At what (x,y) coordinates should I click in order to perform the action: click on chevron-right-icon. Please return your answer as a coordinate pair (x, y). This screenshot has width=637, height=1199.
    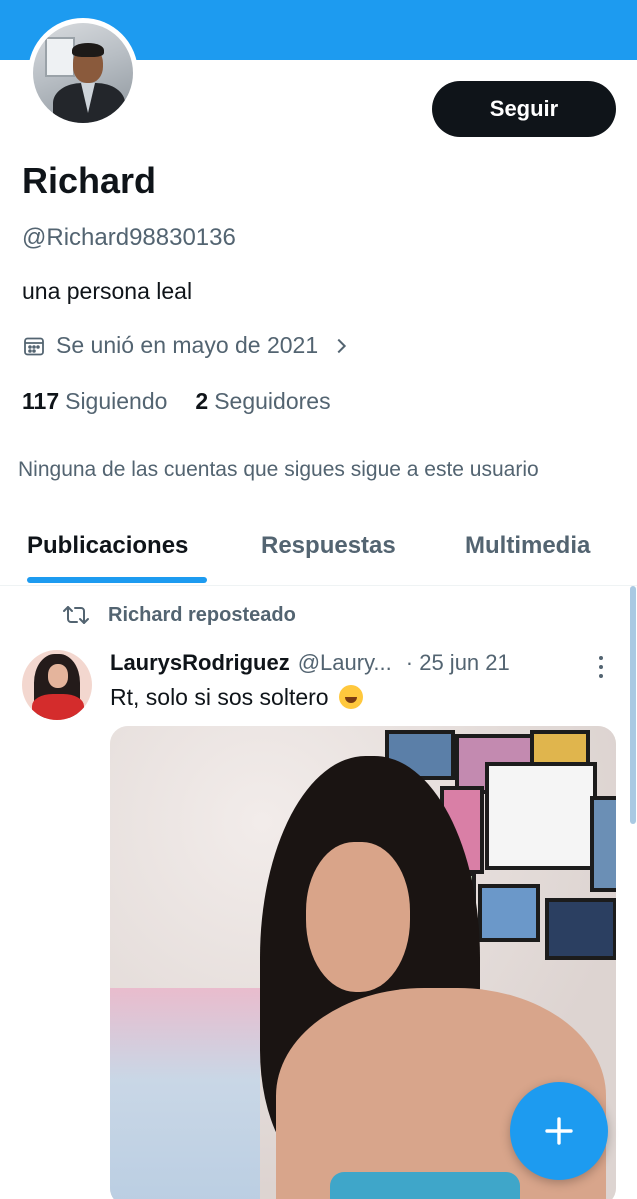
    Looking at the image, I should click on (342, 345).